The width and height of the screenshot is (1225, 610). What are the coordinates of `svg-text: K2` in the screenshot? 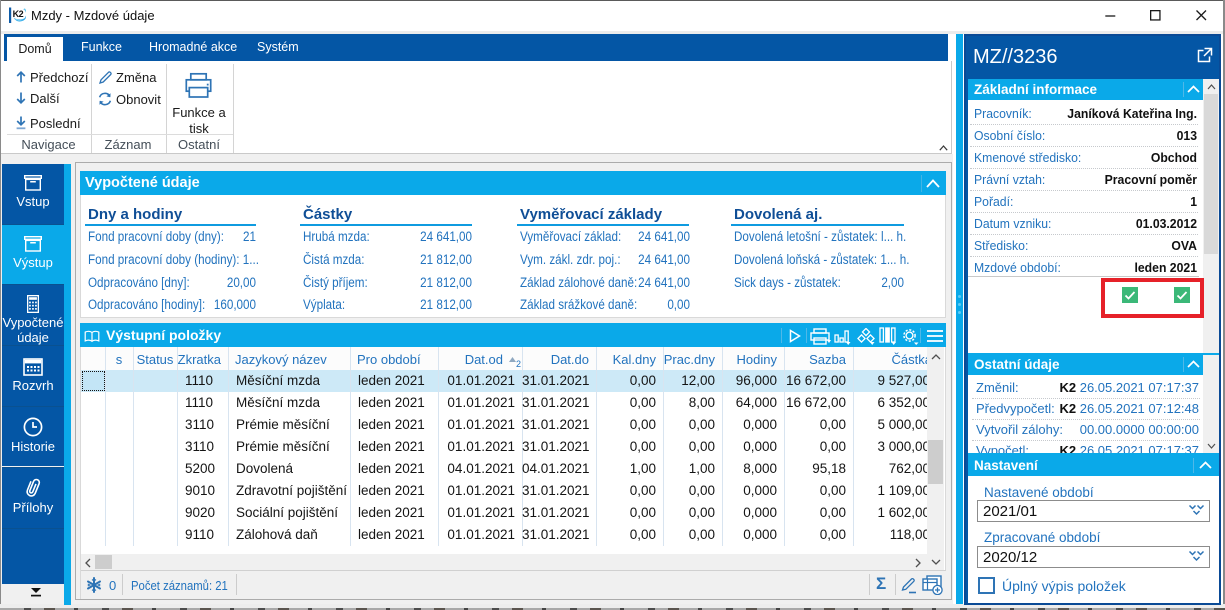 It's located at (18, 14).